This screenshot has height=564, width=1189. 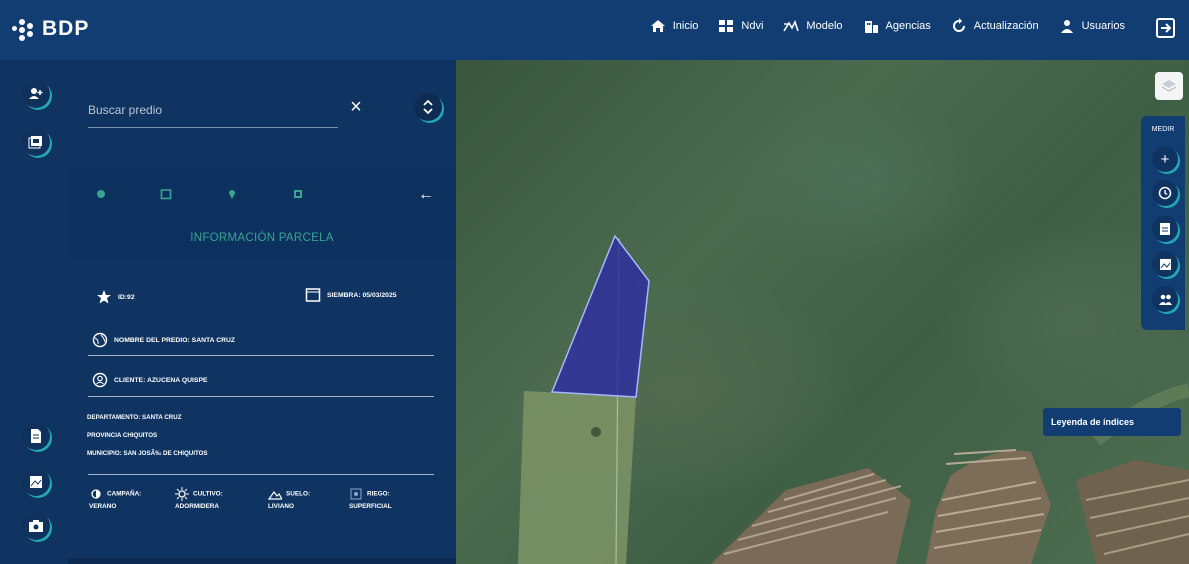 I want to click on user-circle-icon, so click(x=100, y=380).